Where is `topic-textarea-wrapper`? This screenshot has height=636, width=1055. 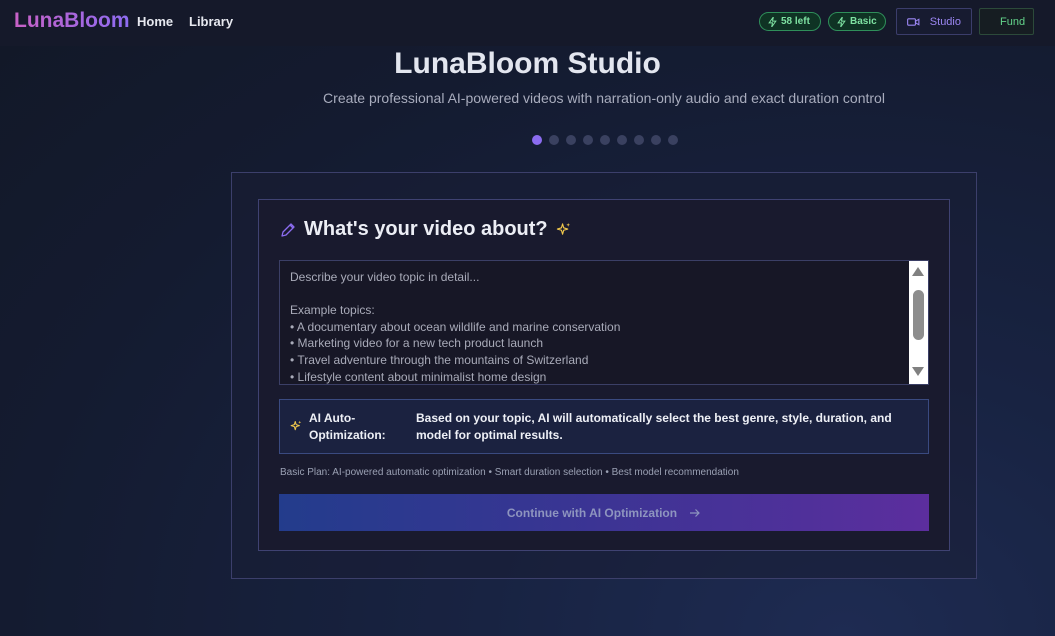
topic-textarea-wrapper is located at coordinates (604, 322).